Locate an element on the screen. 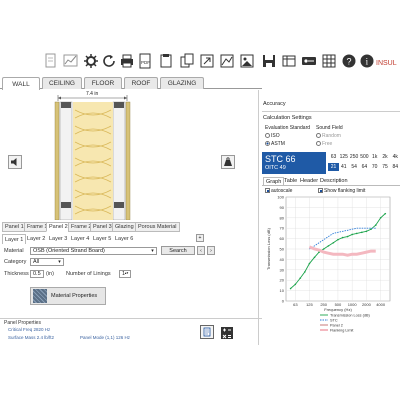 This screenshot has height=400, width=400. legend-label: Panel 2 is located at coordinates (336, 326).